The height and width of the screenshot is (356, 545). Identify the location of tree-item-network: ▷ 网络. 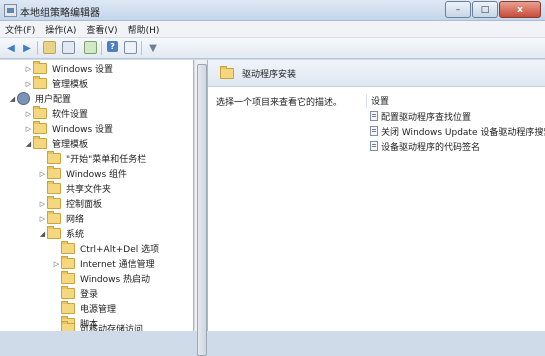
(61, 218).